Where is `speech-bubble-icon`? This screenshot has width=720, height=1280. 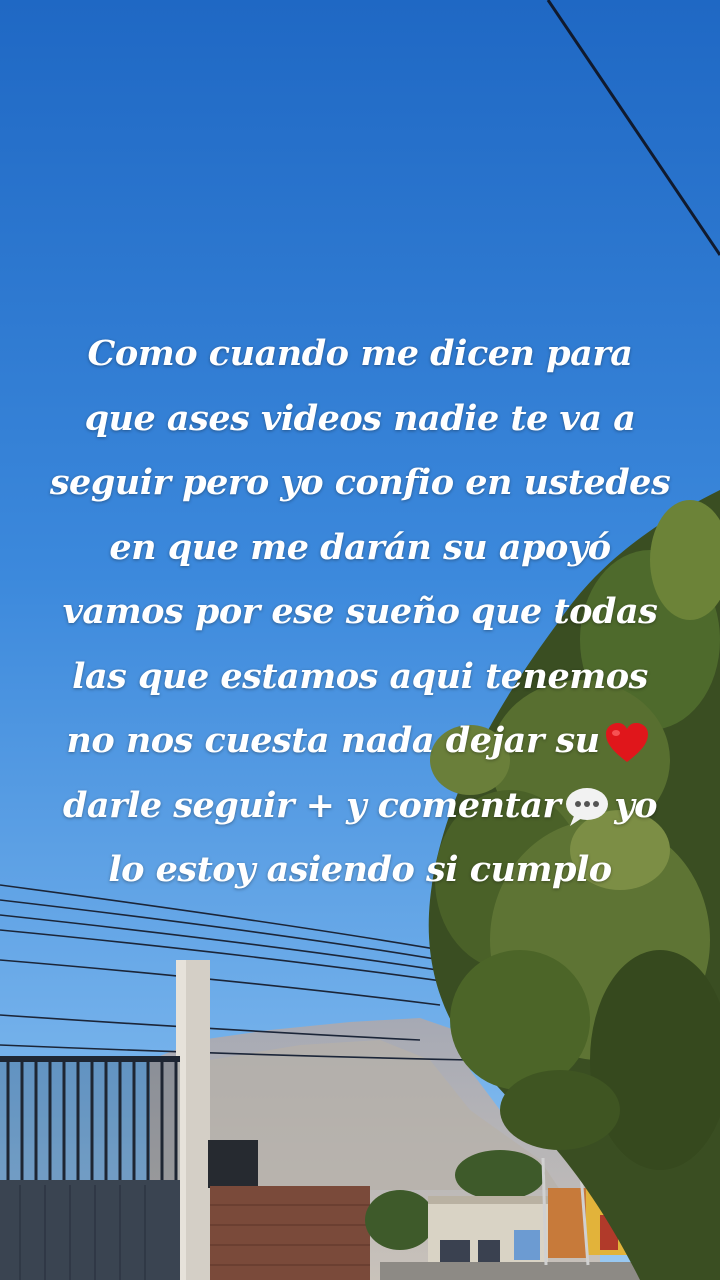 speech-bubble-icon is located at coordinates (587, 807).